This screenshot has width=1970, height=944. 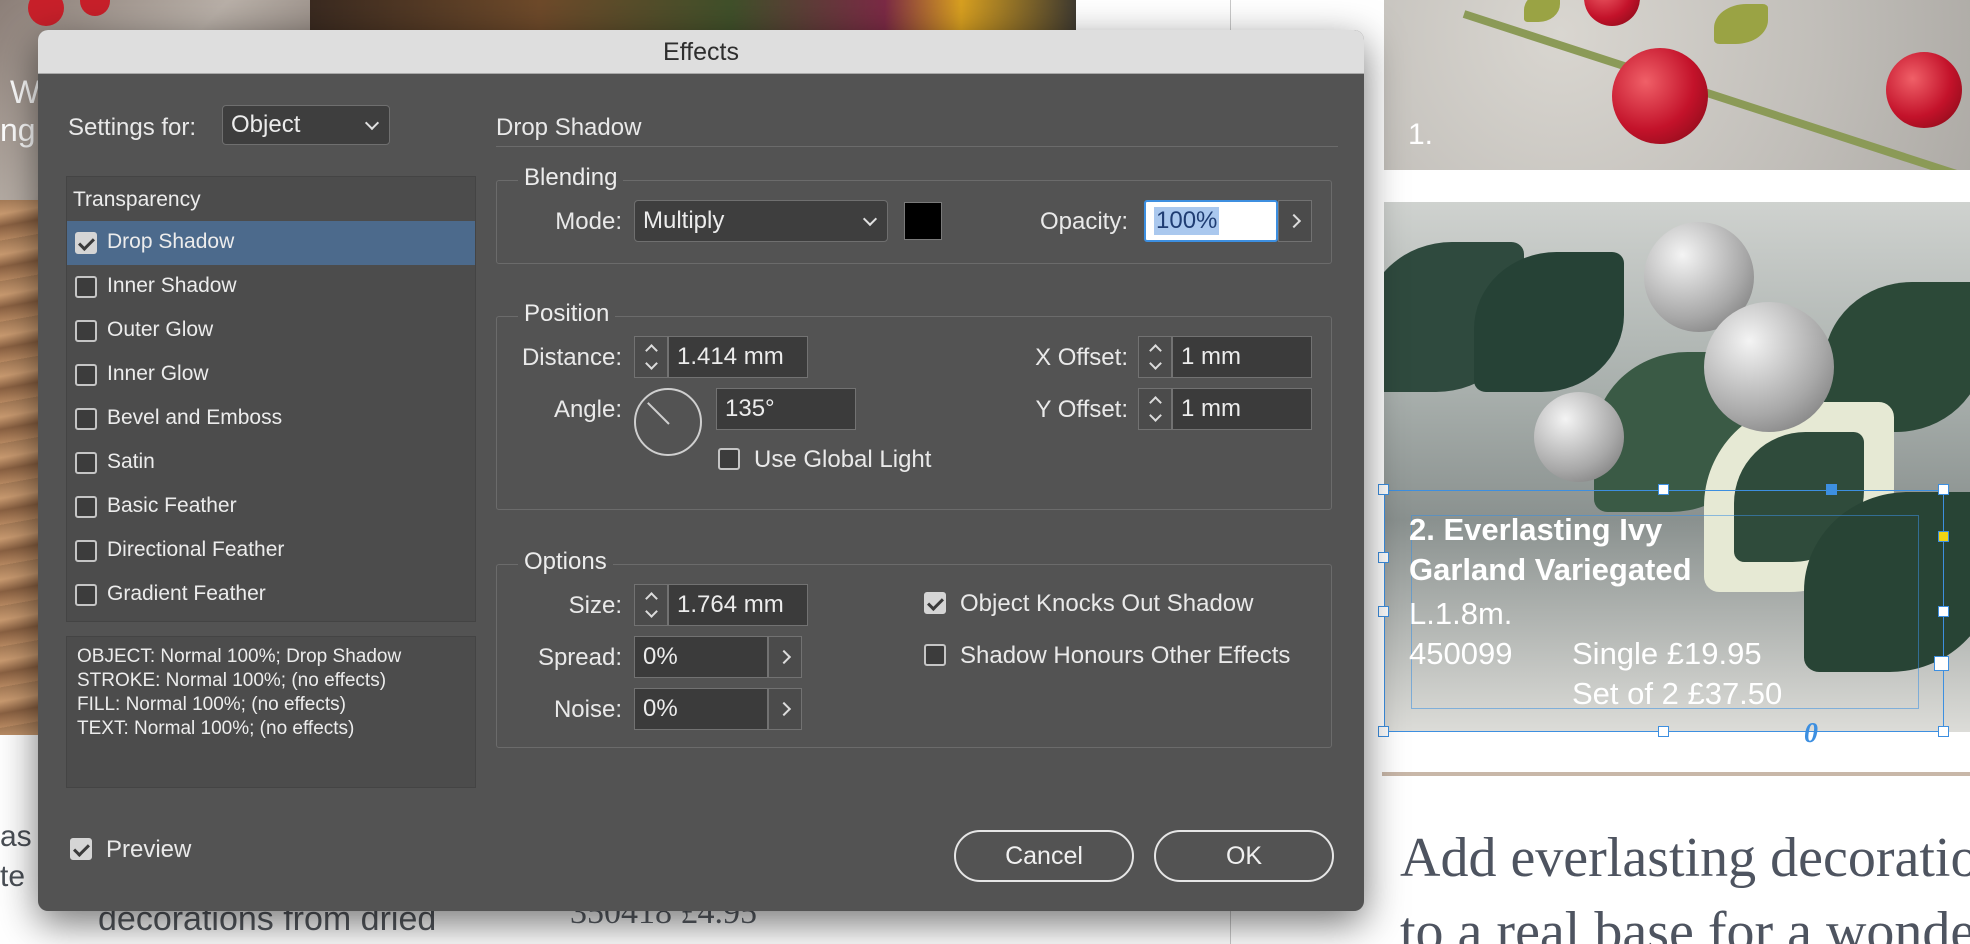 What do you see at coordinates (1211, 408) in the screenshot?
I see `y-offset-value: 1 mm` at bounding box center [1211, 408].